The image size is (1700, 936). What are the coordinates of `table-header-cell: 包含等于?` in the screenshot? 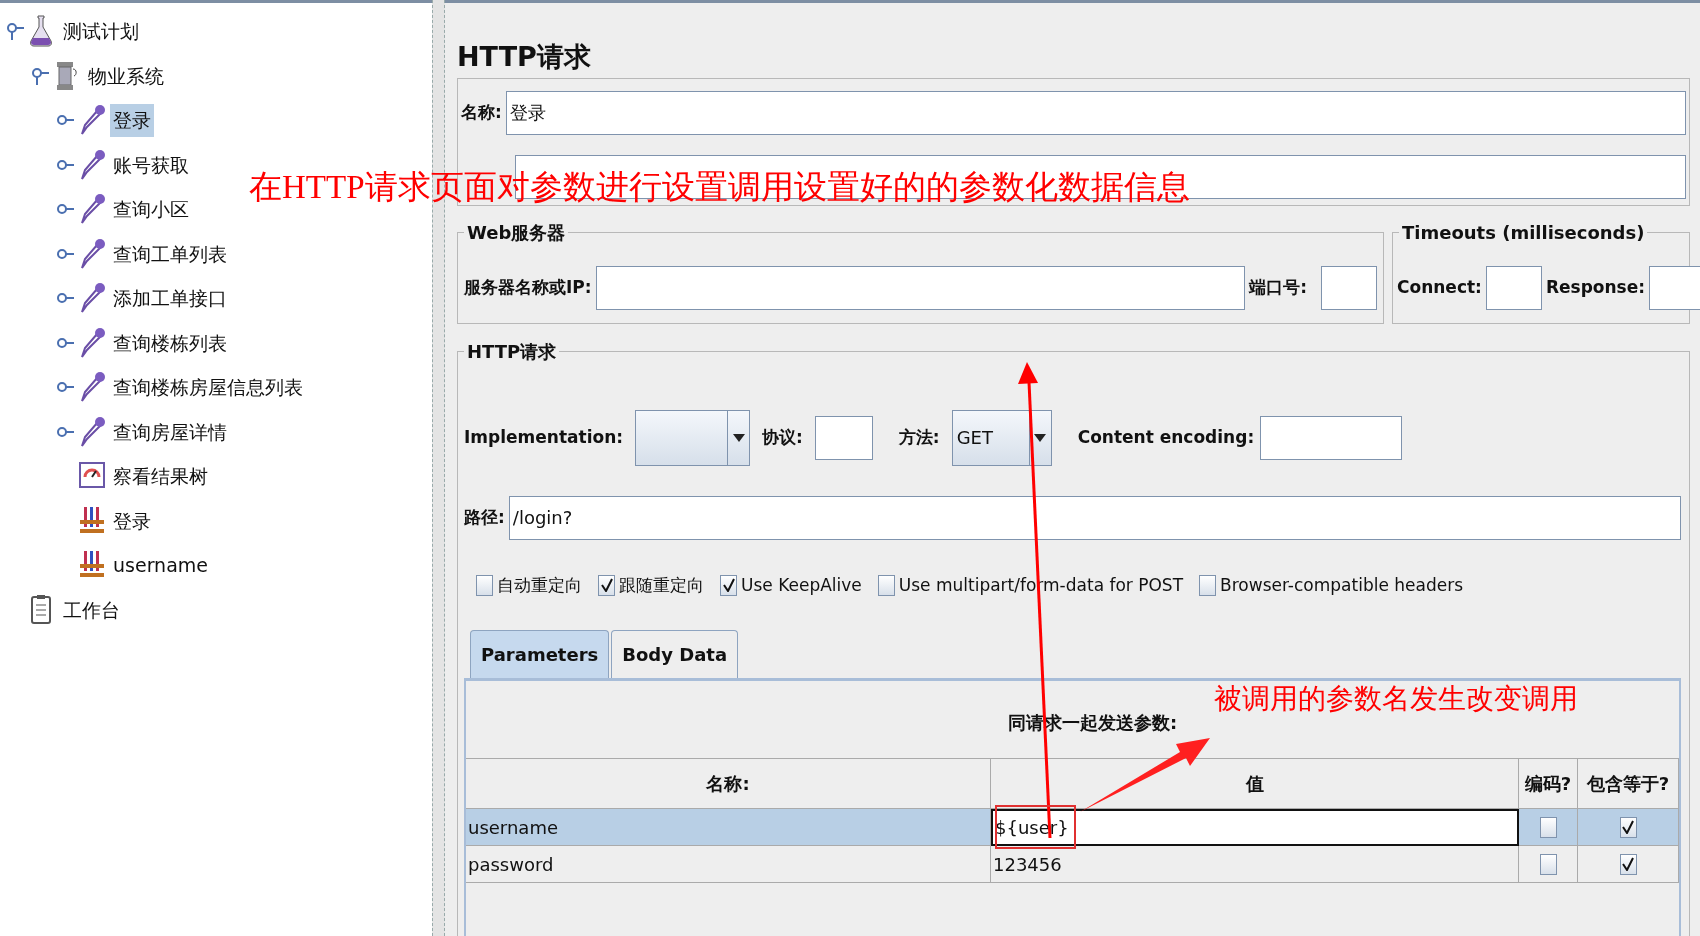 It's located at (1628, 784).